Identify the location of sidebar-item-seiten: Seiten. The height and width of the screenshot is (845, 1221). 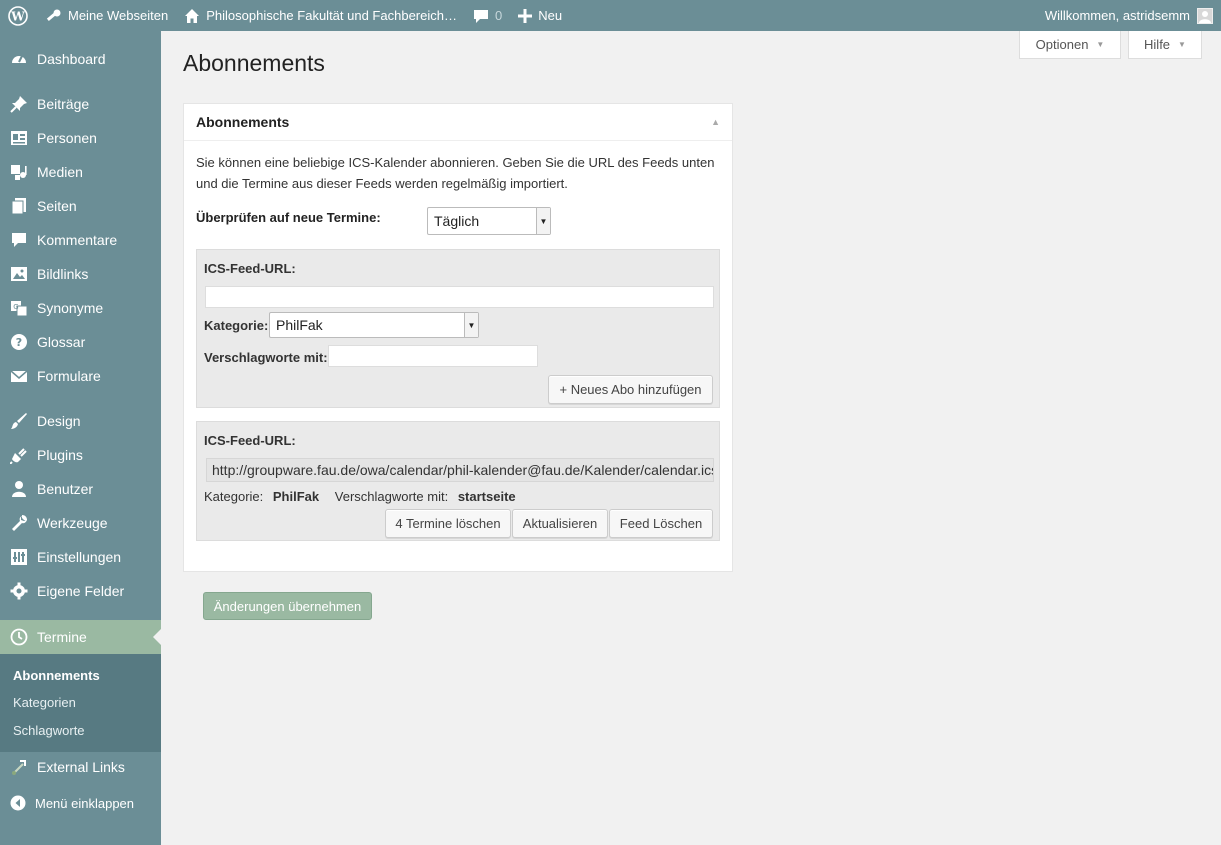
(80, 206).